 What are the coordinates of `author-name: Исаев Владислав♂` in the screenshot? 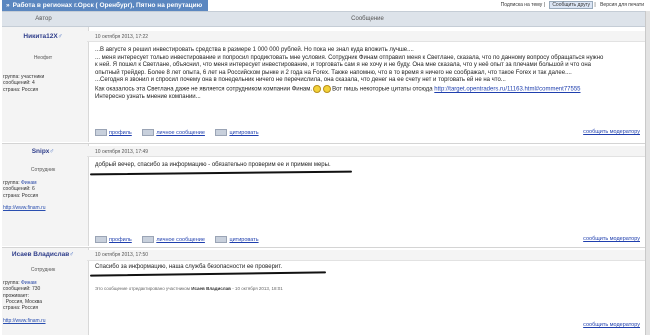 It's located at (43, 254).